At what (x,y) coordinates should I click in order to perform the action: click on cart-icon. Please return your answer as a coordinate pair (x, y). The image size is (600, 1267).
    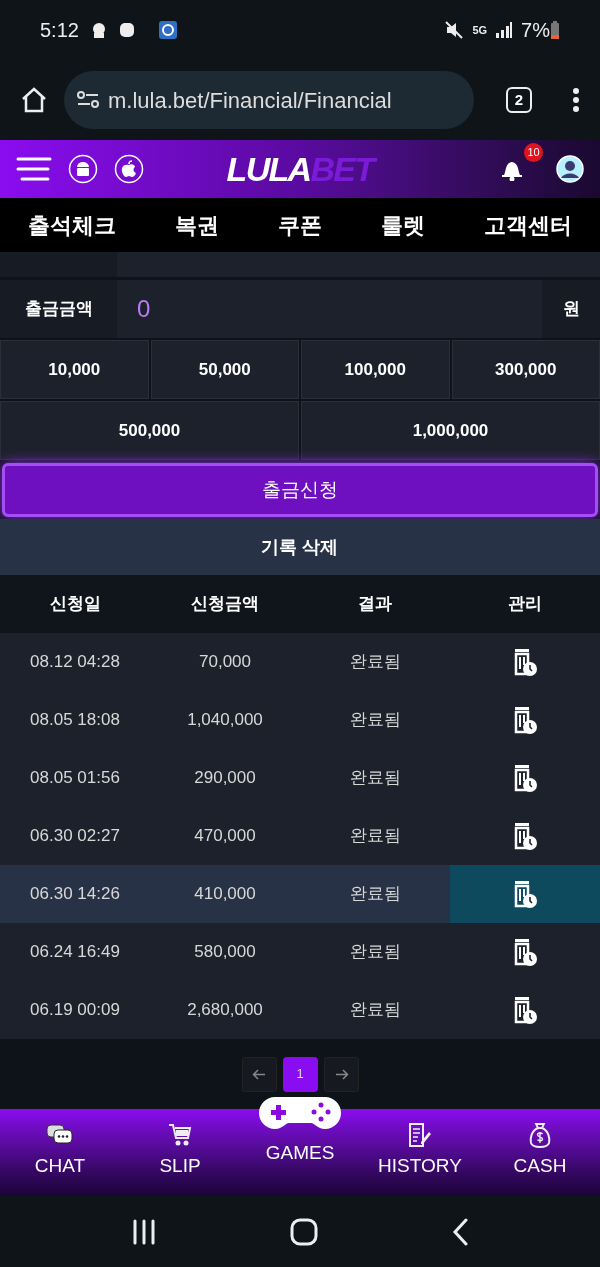
    Looking at the image, I should click on (180, 1134).